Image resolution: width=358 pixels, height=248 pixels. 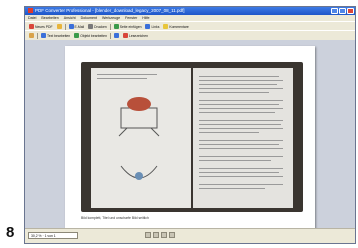 I want to click on open-icon, so click(x=59, y=26).